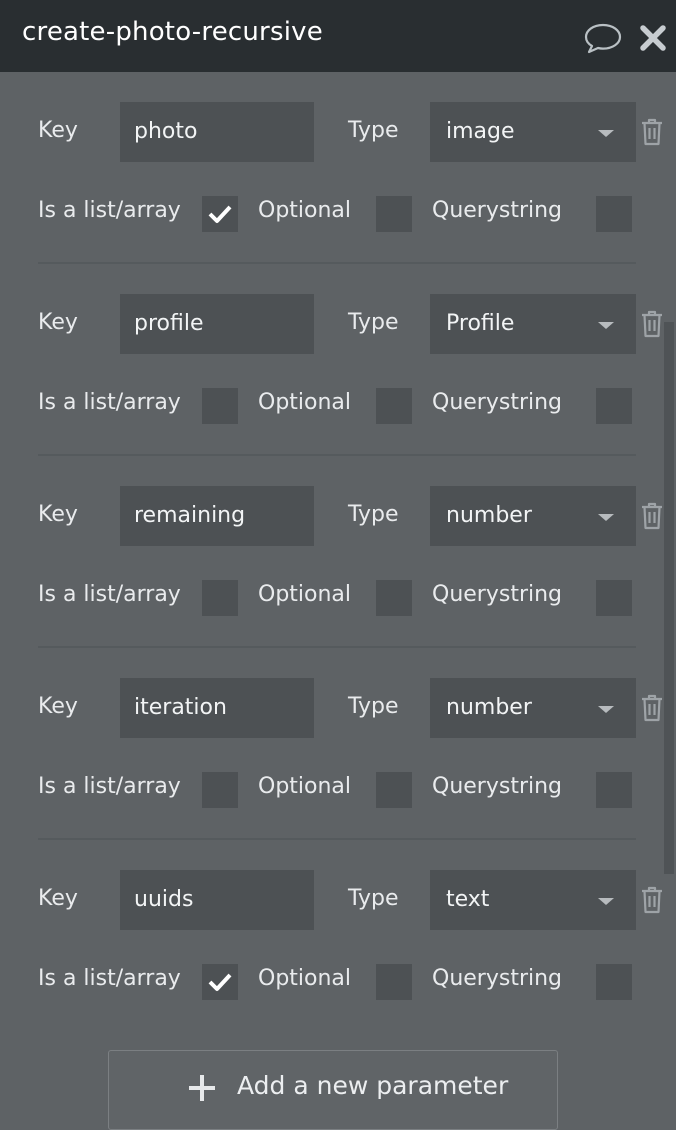  Describe the element at coordinates (217, 132) in the screenshot. I see `key-input: photo` at that location.